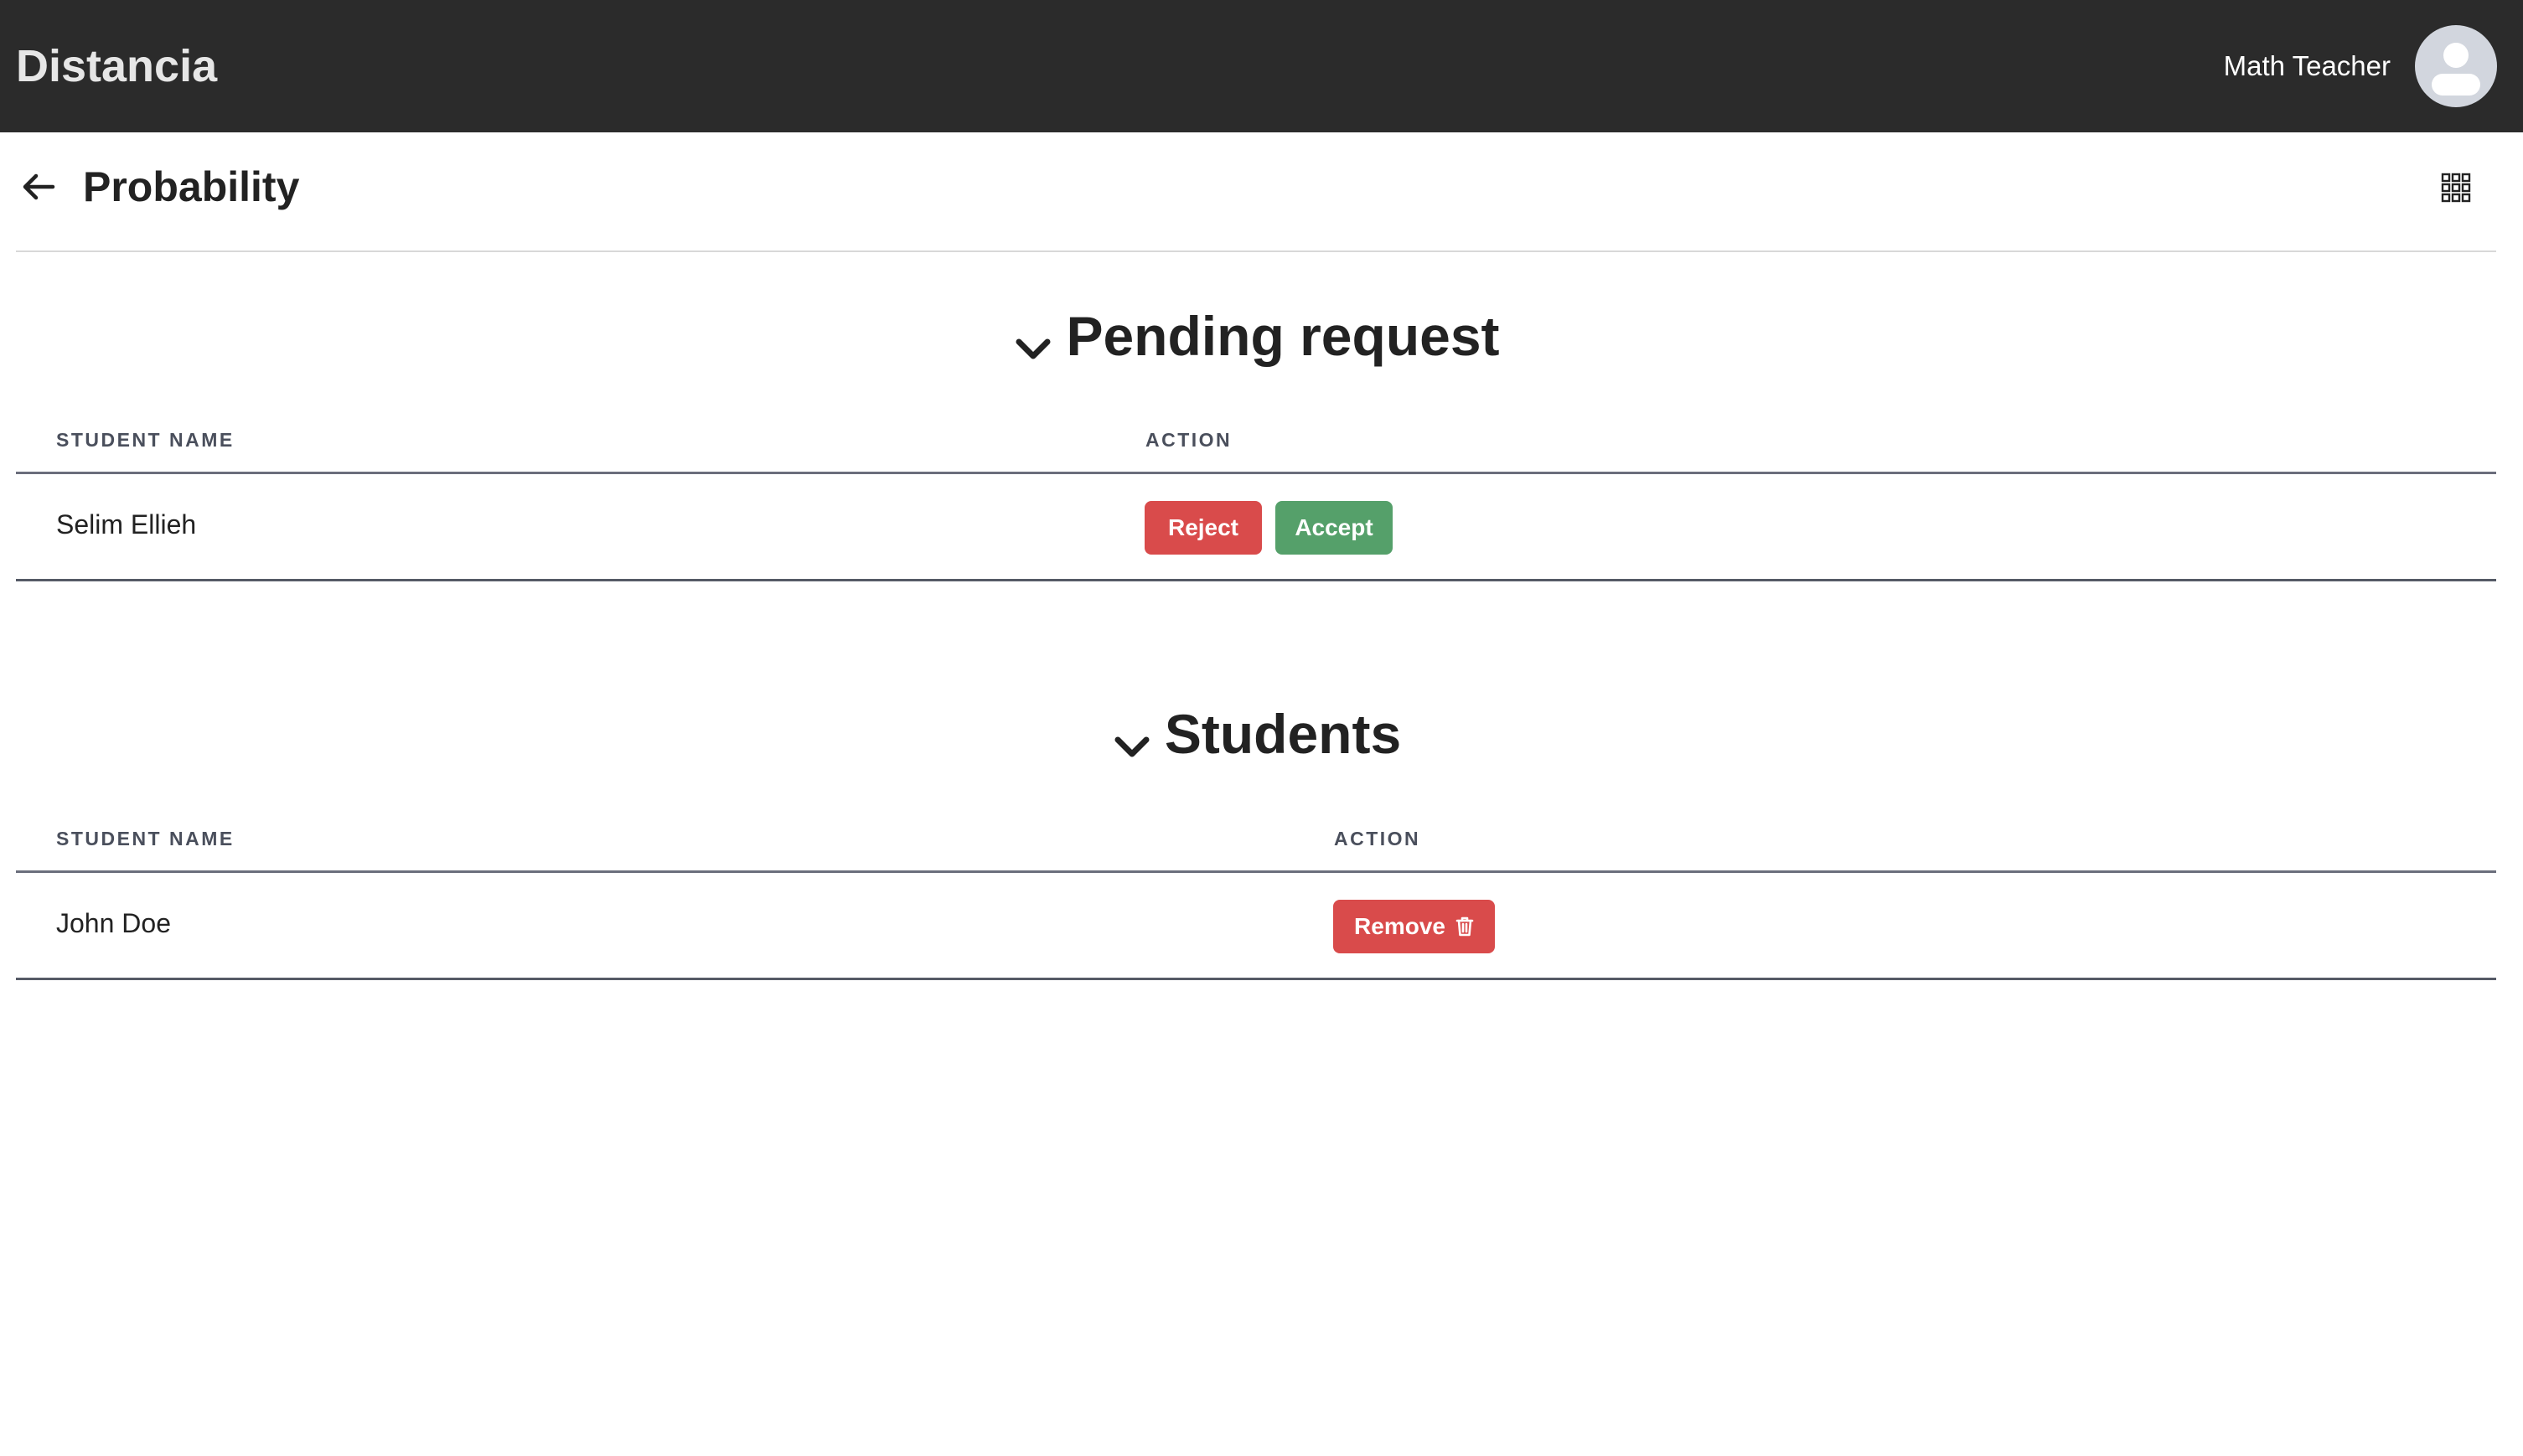 Image resolution: width=2523 pixels, height=1456 pixels. Describe the element at coordinates (1334, 528) in the screenshot. I see `accept-button: Accept` at that location.